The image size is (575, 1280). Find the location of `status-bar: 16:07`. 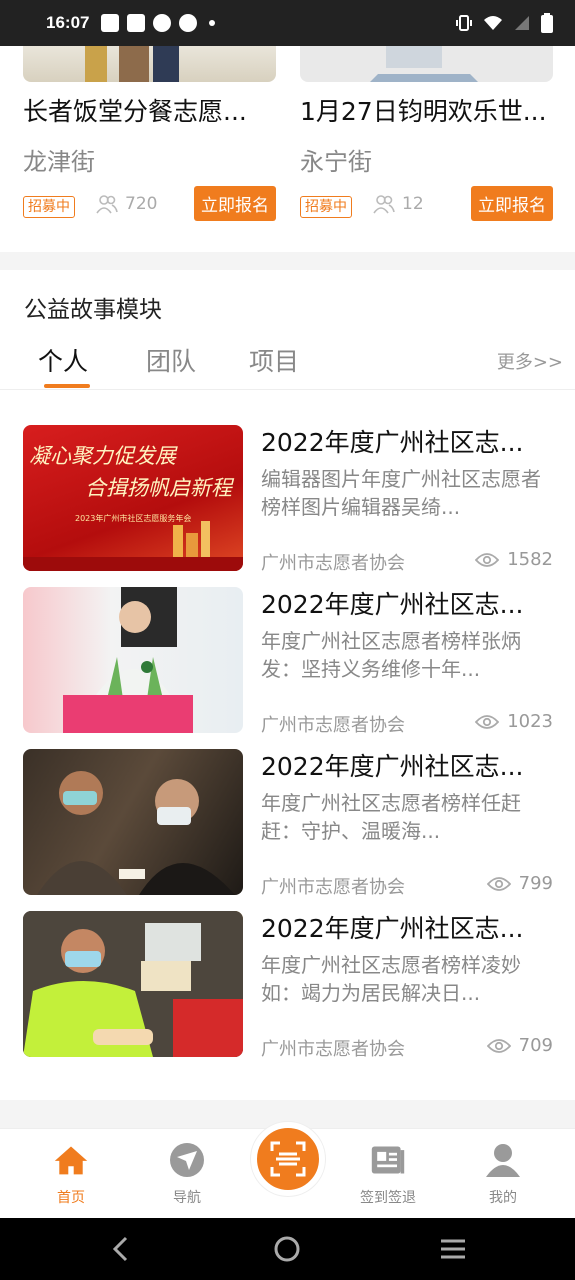

status-bar: 16:07 is located at coordinates (287, 23).